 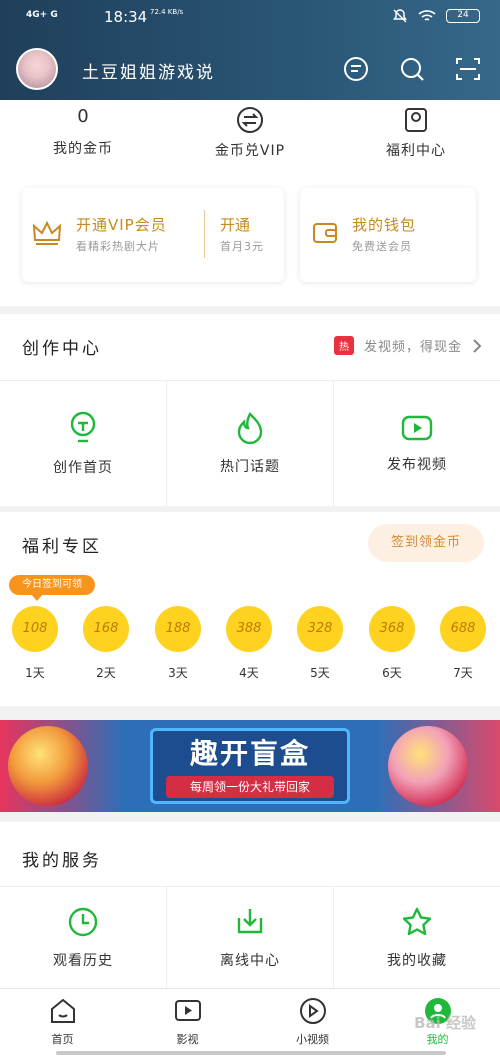 I want to click on avatar, so click(x=37, y=69).